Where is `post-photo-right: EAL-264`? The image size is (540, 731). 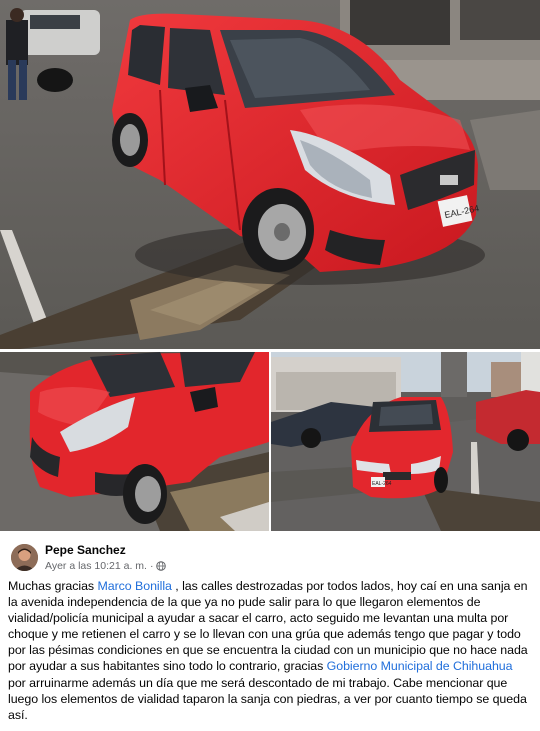 post-photo-right: EAL-264 is located at coordinates (405, 441).